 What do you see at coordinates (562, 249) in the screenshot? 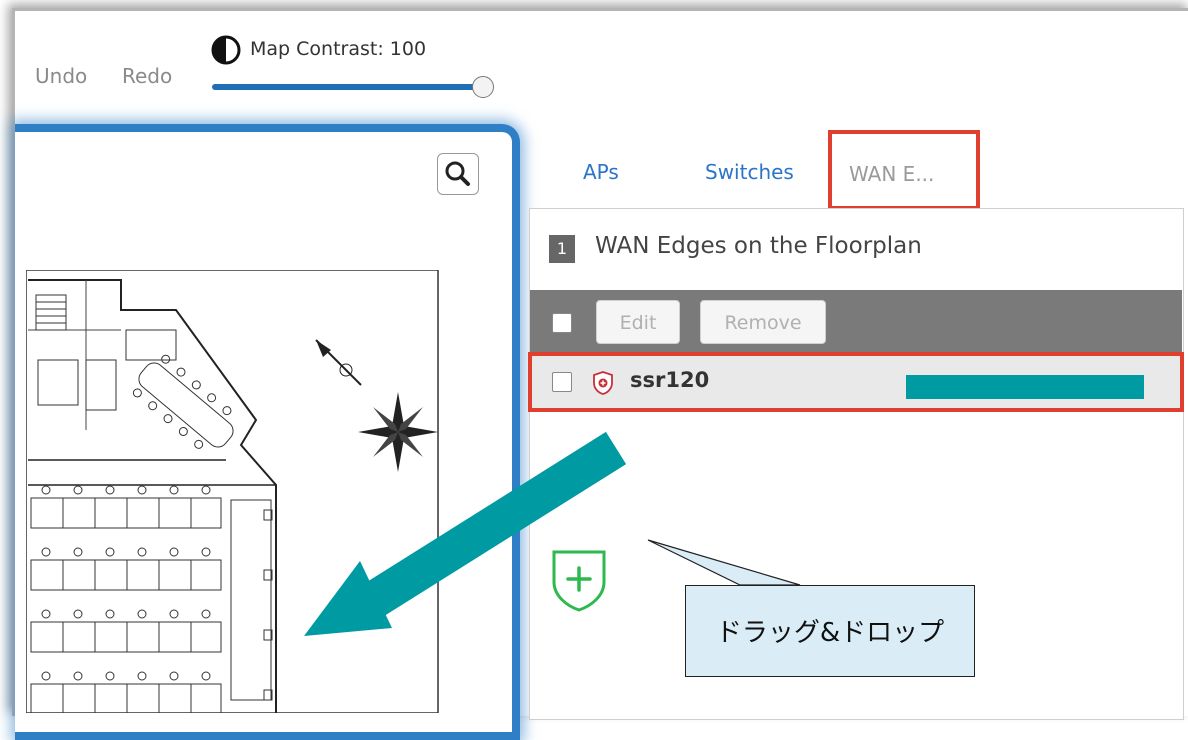
I see `count-badge: 1` at bounding box center [562, 249].